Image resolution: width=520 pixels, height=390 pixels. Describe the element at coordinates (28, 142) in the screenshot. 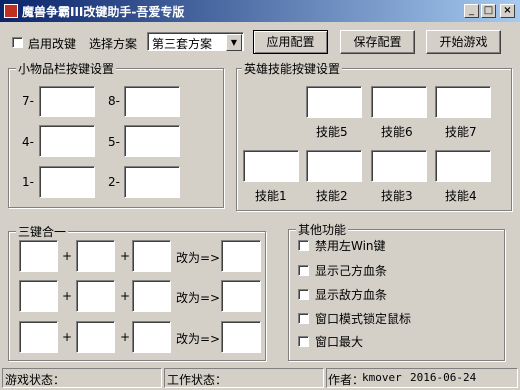

I see `item-slot-label: 4-` at that location.